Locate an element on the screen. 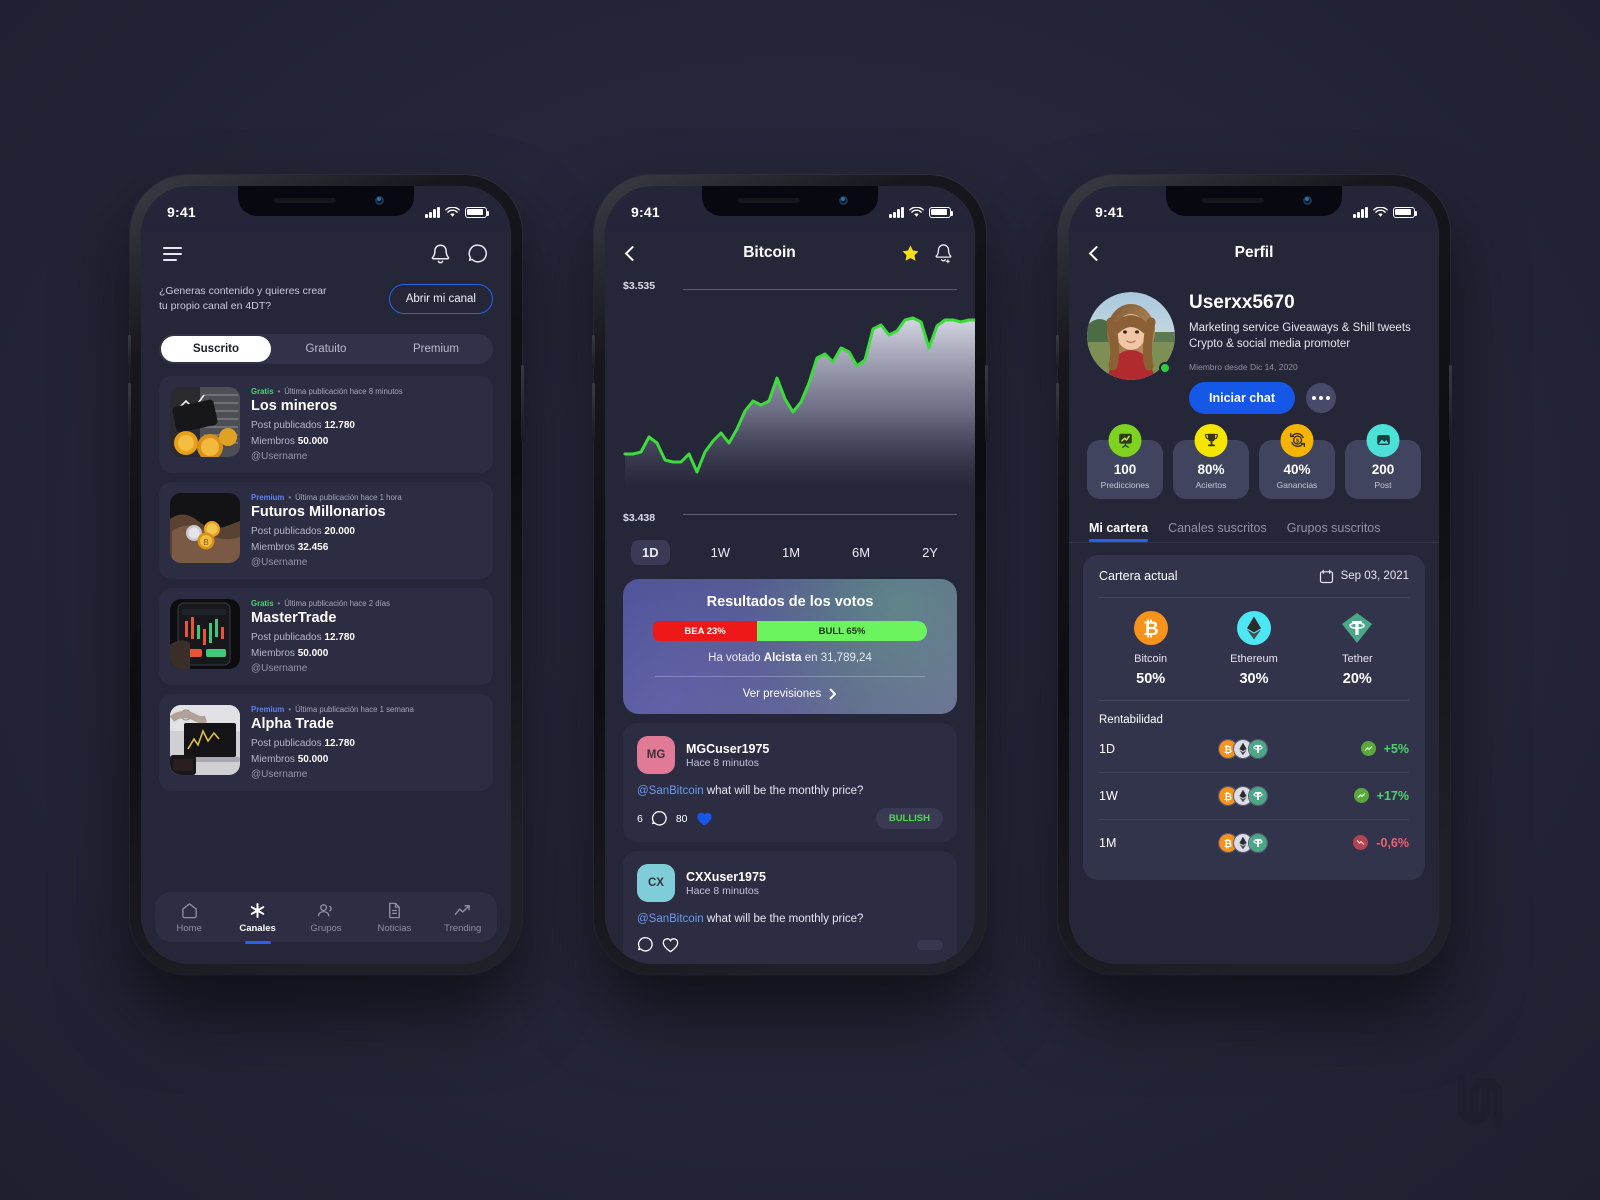 The width and height of the screenshot is (1600, 1200). trending-up-icon is located at coordinates (462, 909).